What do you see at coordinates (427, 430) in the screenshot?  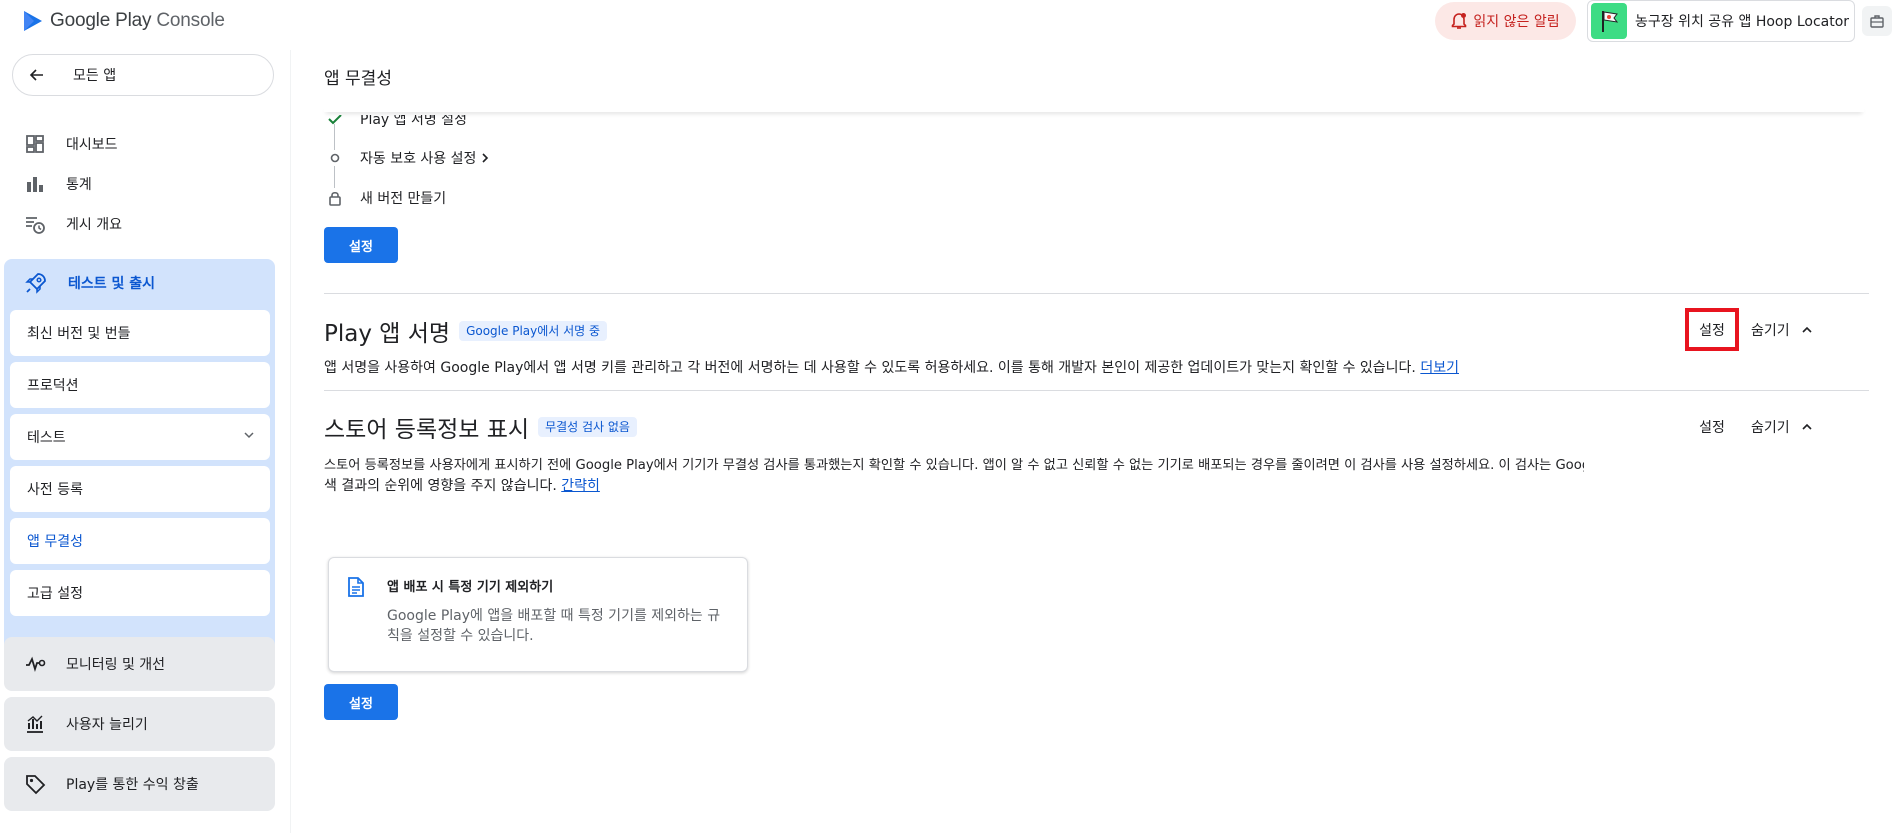 I see `section-title-text: 스토어 등록정보 표시` at bounding box center [427, 430].